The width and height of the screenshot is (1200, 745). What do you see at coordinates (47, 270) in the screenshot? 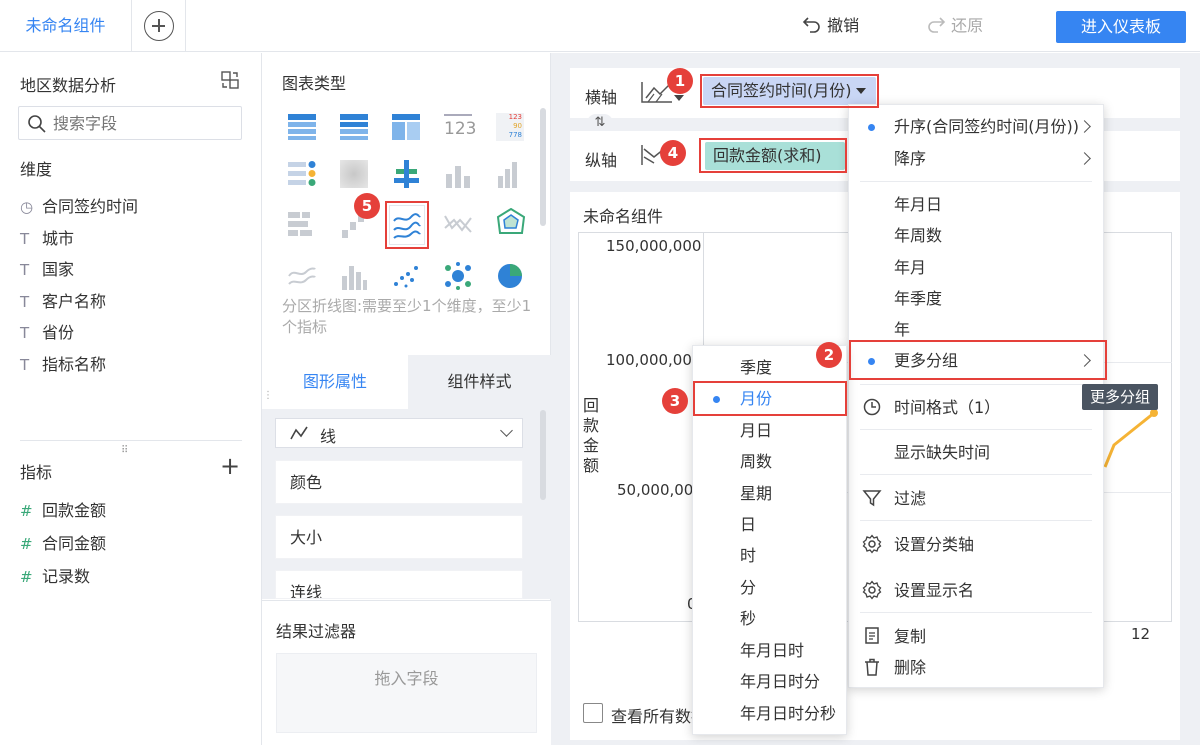
I see `dimension-item: T 国家` at bounding box center [47, 270].